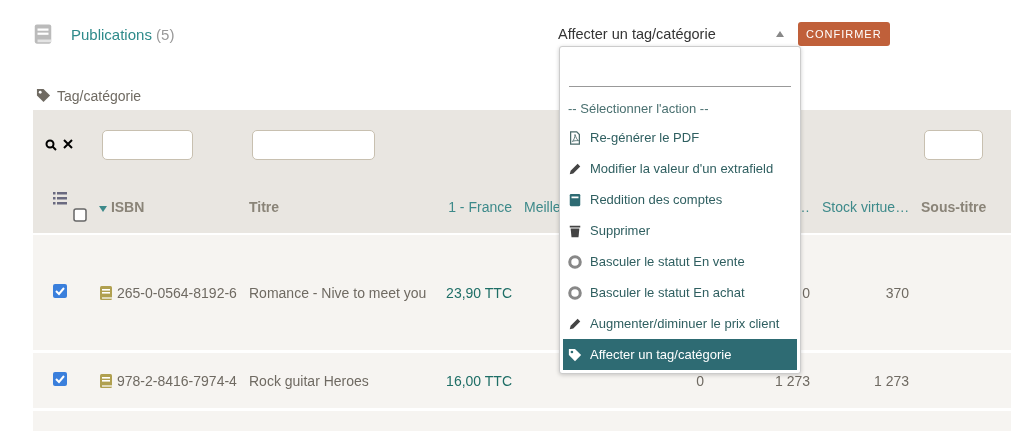 The height and width of the screenshot is (431, 1011). What do you see at coordinates (68, 144) in the screenshot?
I see `close-icon` at bounding box center [68, 144].